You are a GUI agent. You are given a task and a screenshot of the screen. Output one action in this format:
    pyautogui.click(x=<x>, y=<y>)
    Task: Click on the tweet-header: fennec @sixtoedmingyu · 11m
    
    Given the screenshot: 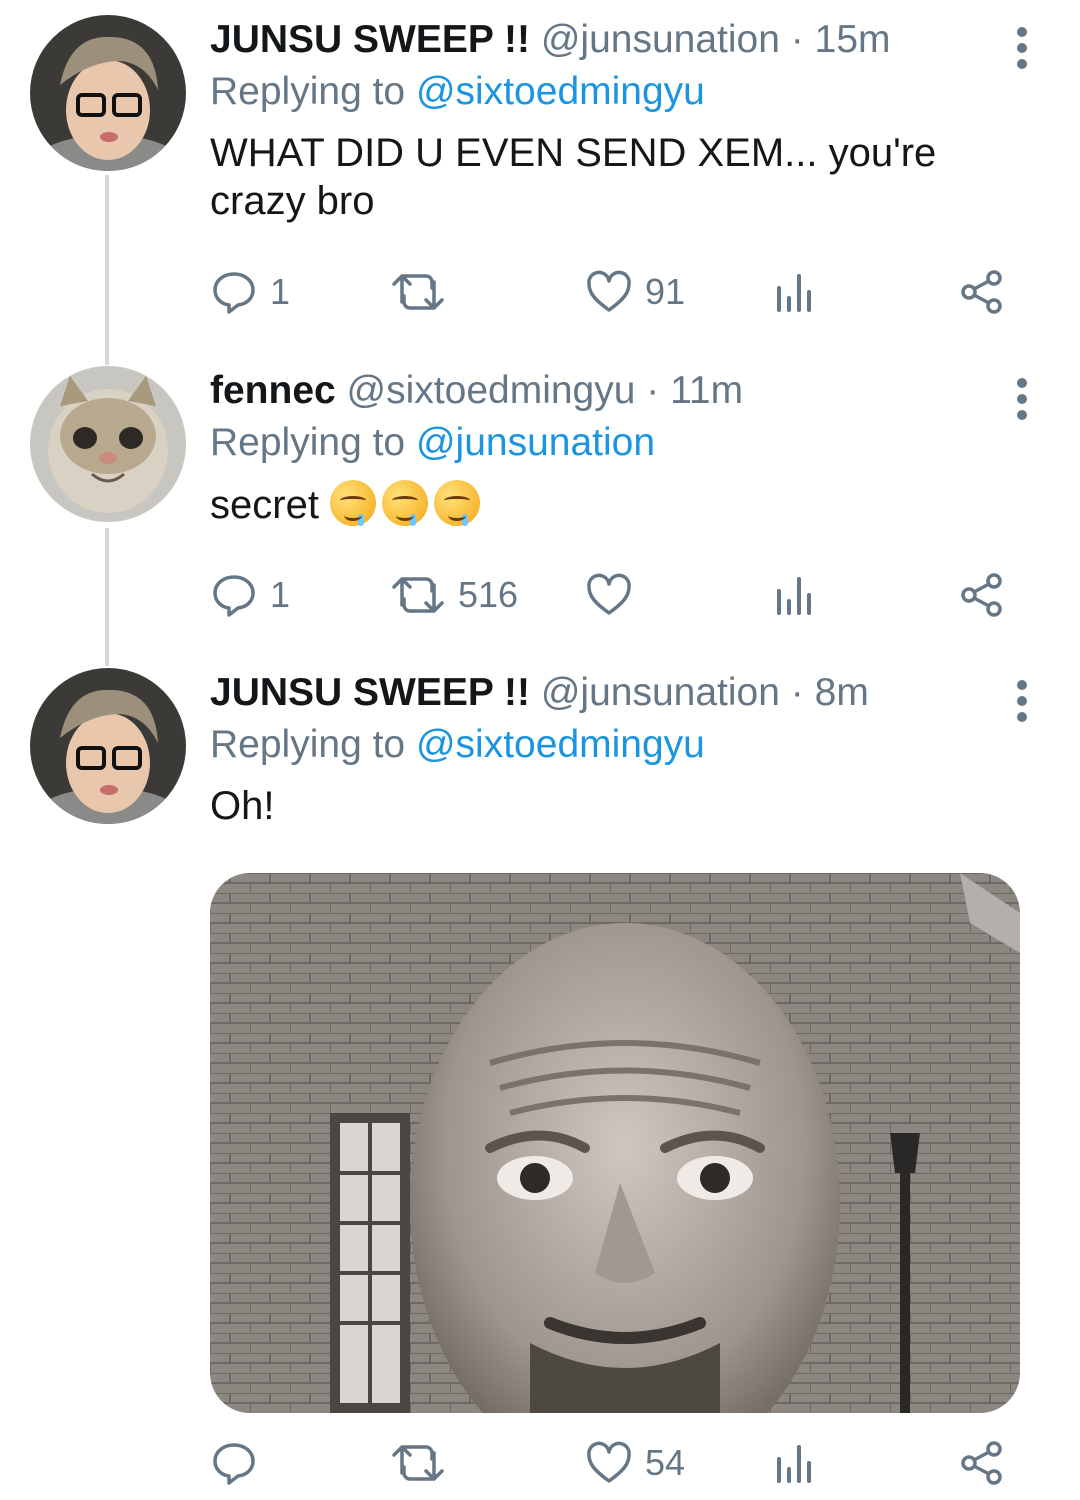 What is the action you would take?
    pyautogui.click(x=621, y=391)
    